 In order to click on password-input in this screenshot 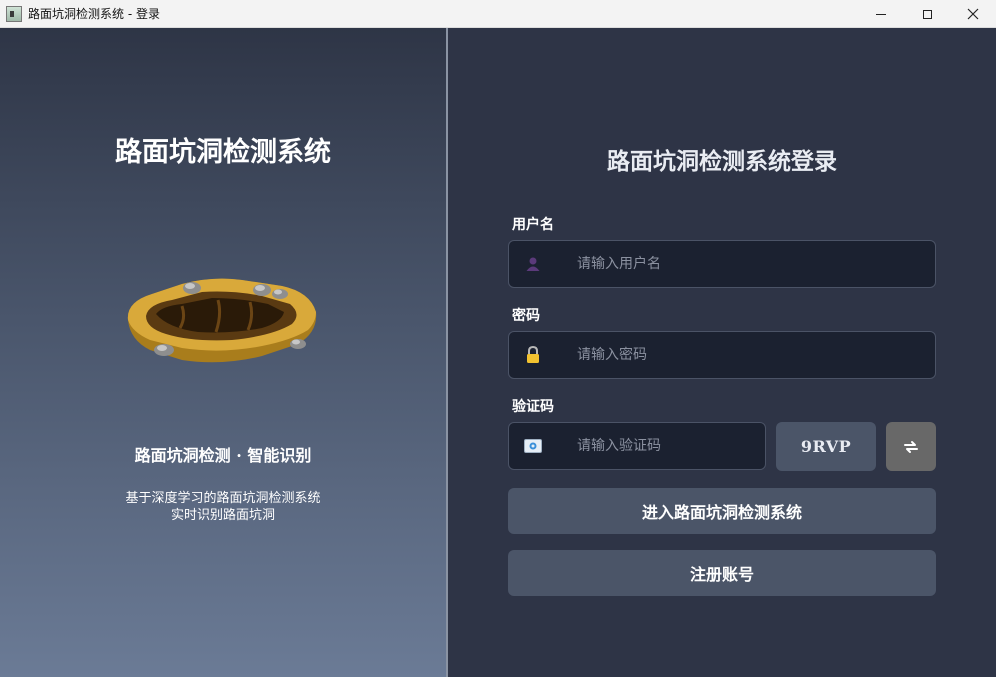, I will do `click(727, 355)`.